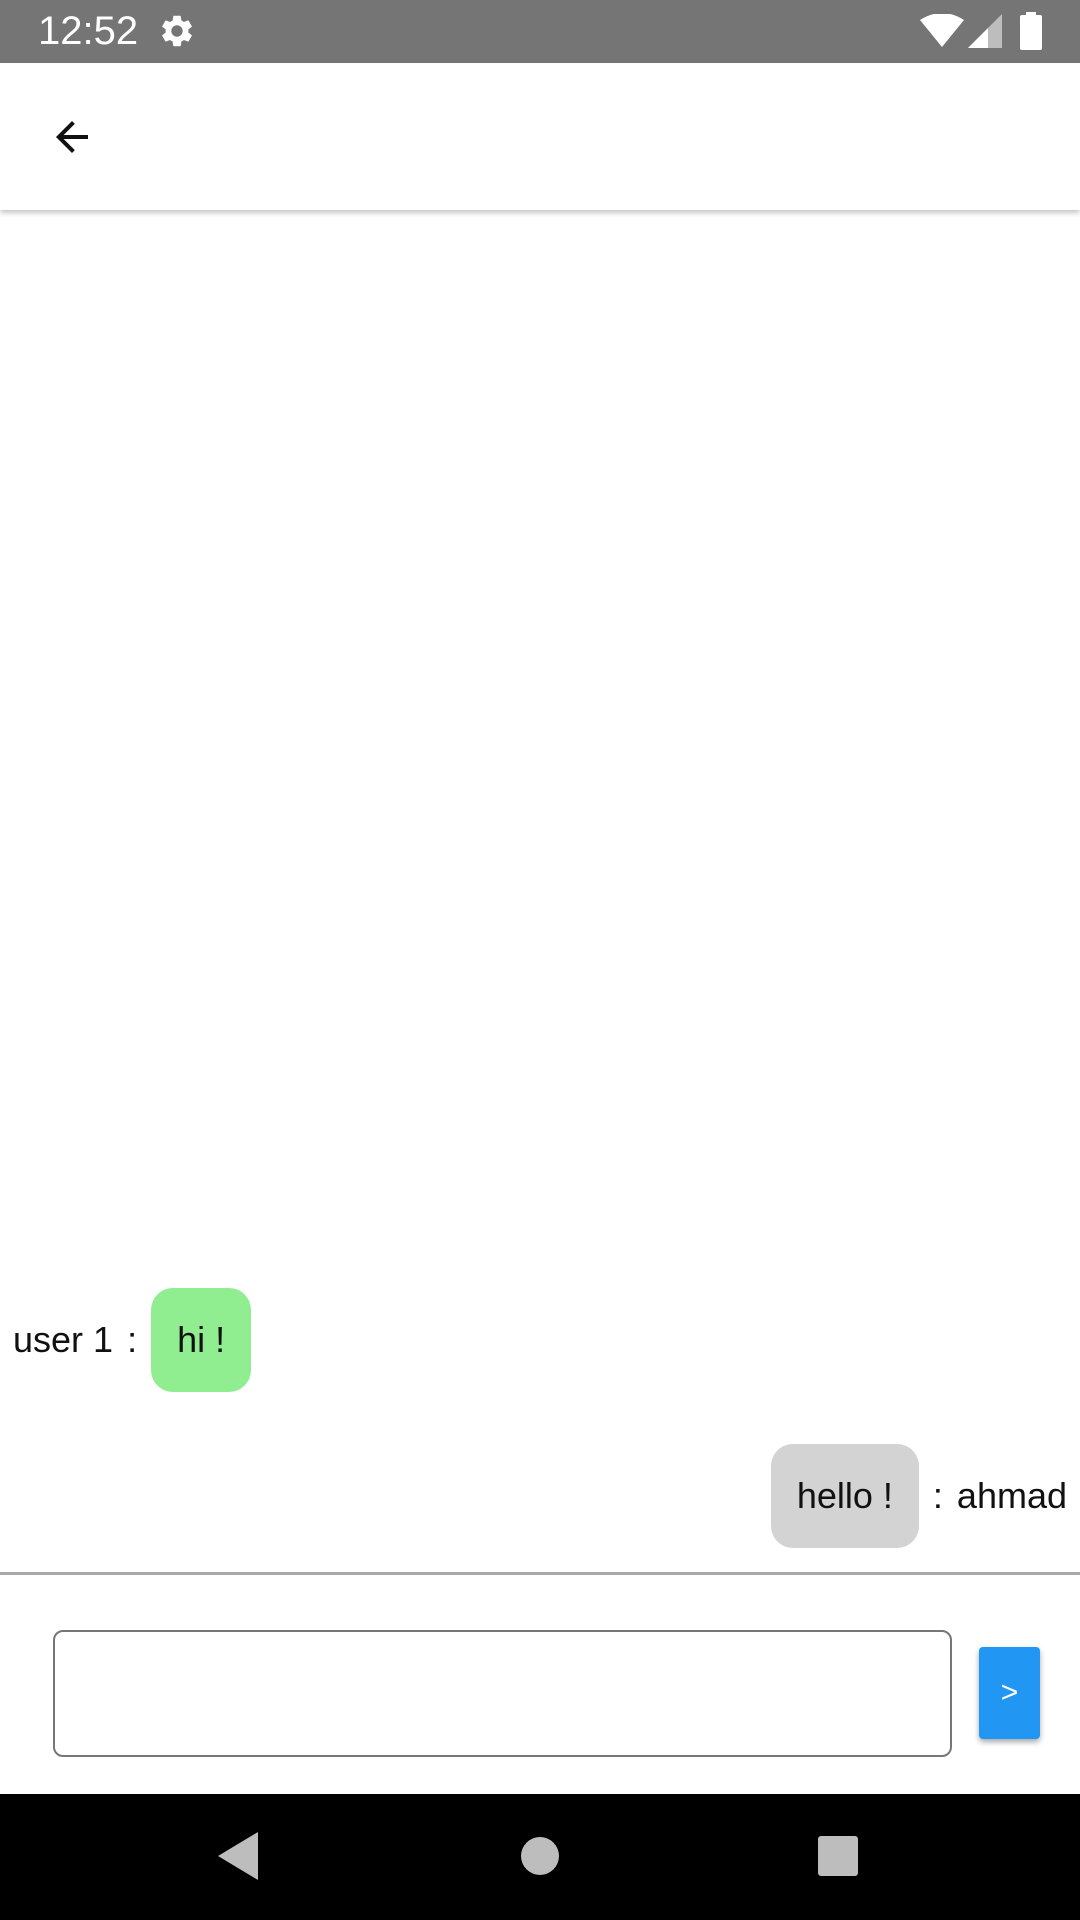 This screenshot has height=1920, width=1080. Describe the element at coordinates (177, 31) in the screenshot. I see `gear-icon` at that location.